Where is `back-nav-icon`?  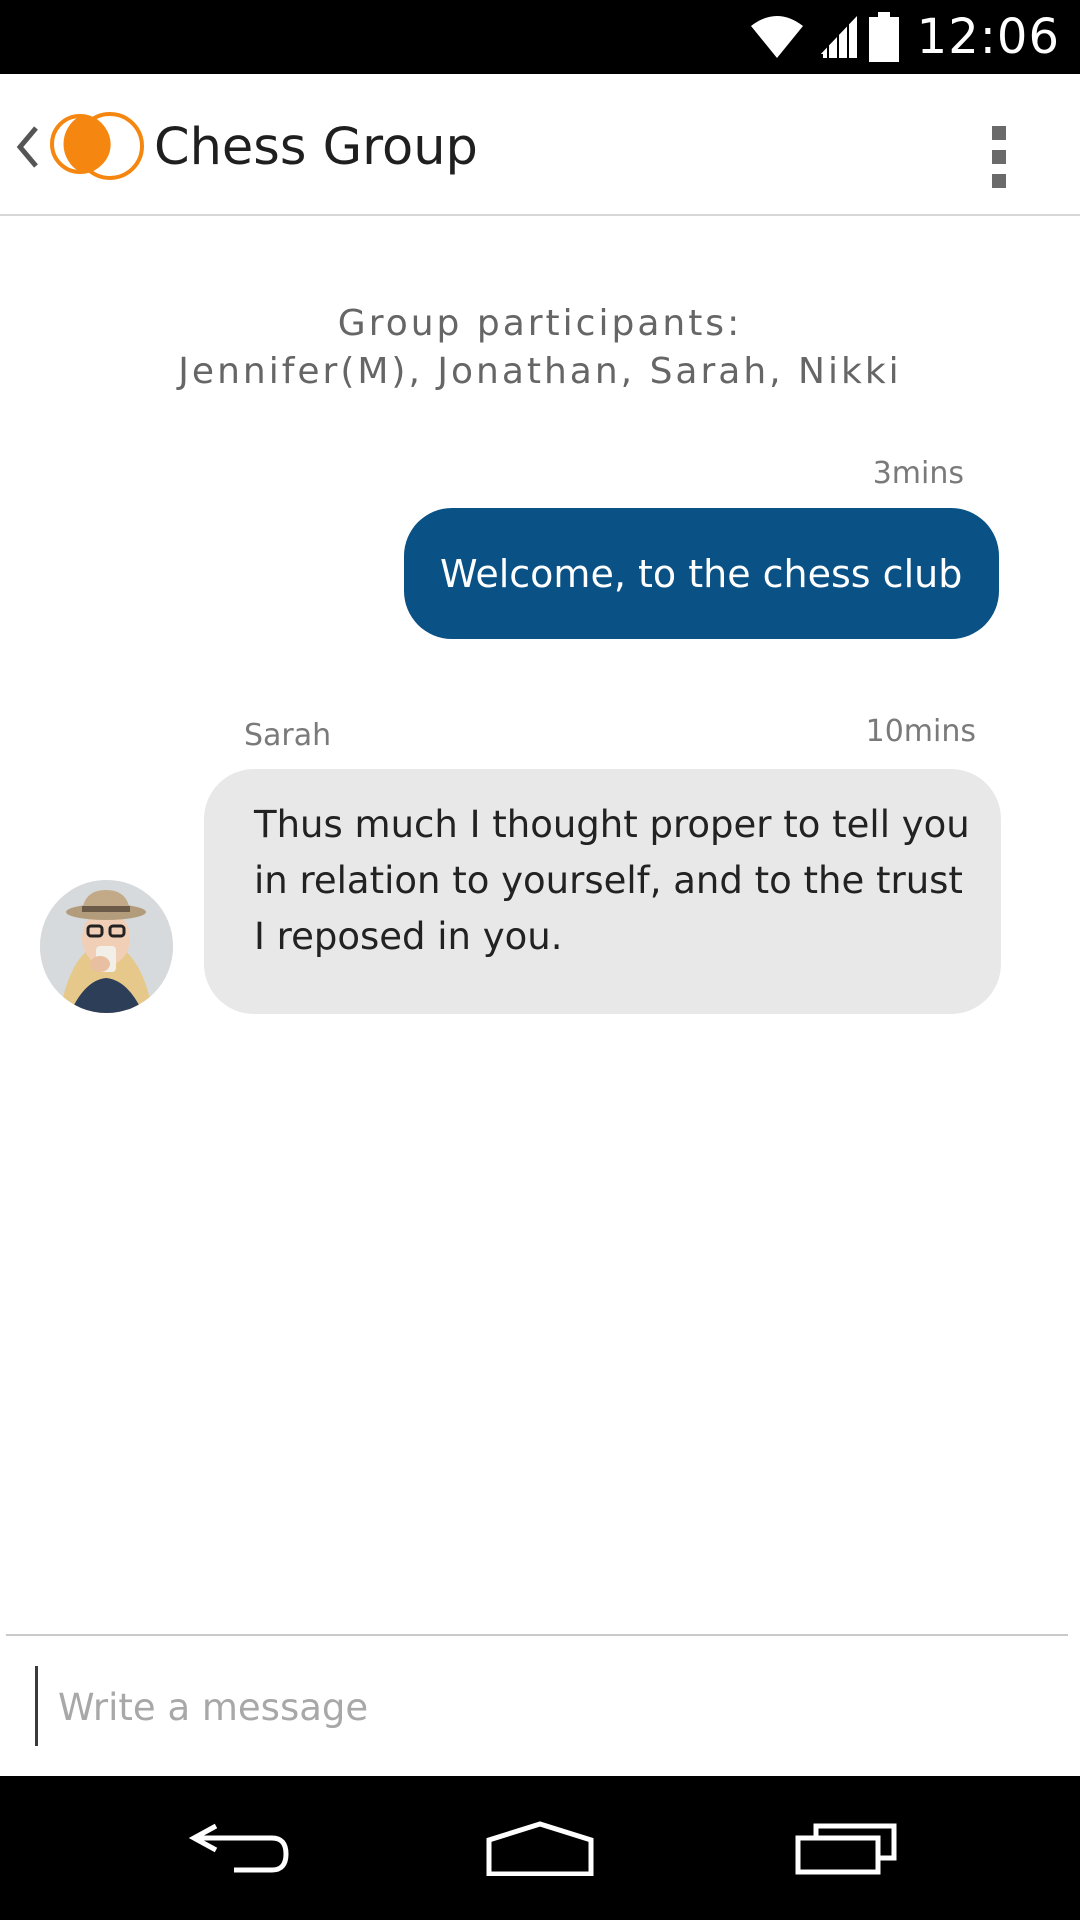 back-nav-icon is located at coordinates (238, 1848).